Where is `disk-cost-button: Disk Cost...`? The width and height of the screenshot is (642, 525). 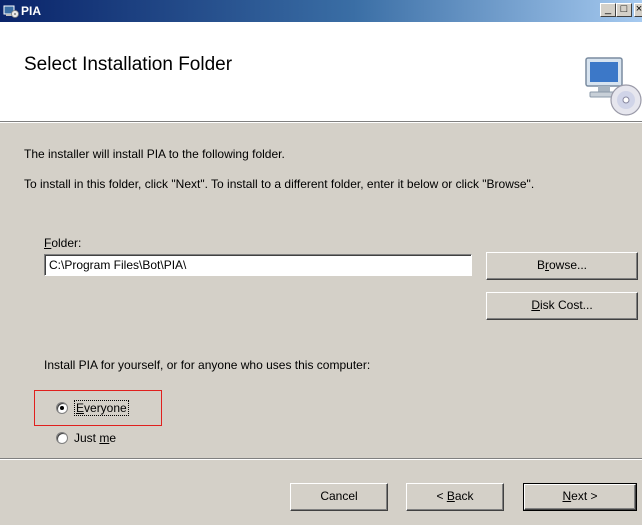 disk-cost-button: Disk Cost... is located at coordinates (562, 306).